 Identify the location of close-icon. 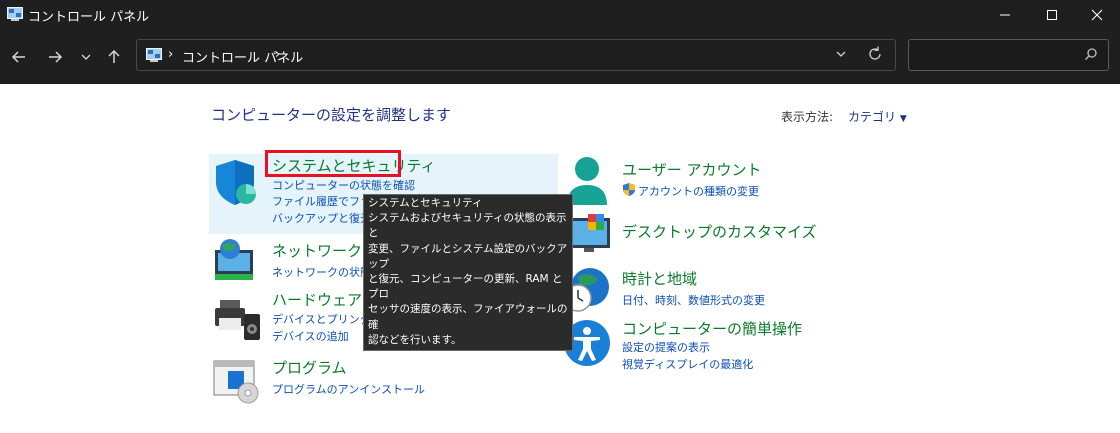
(1097, 15).